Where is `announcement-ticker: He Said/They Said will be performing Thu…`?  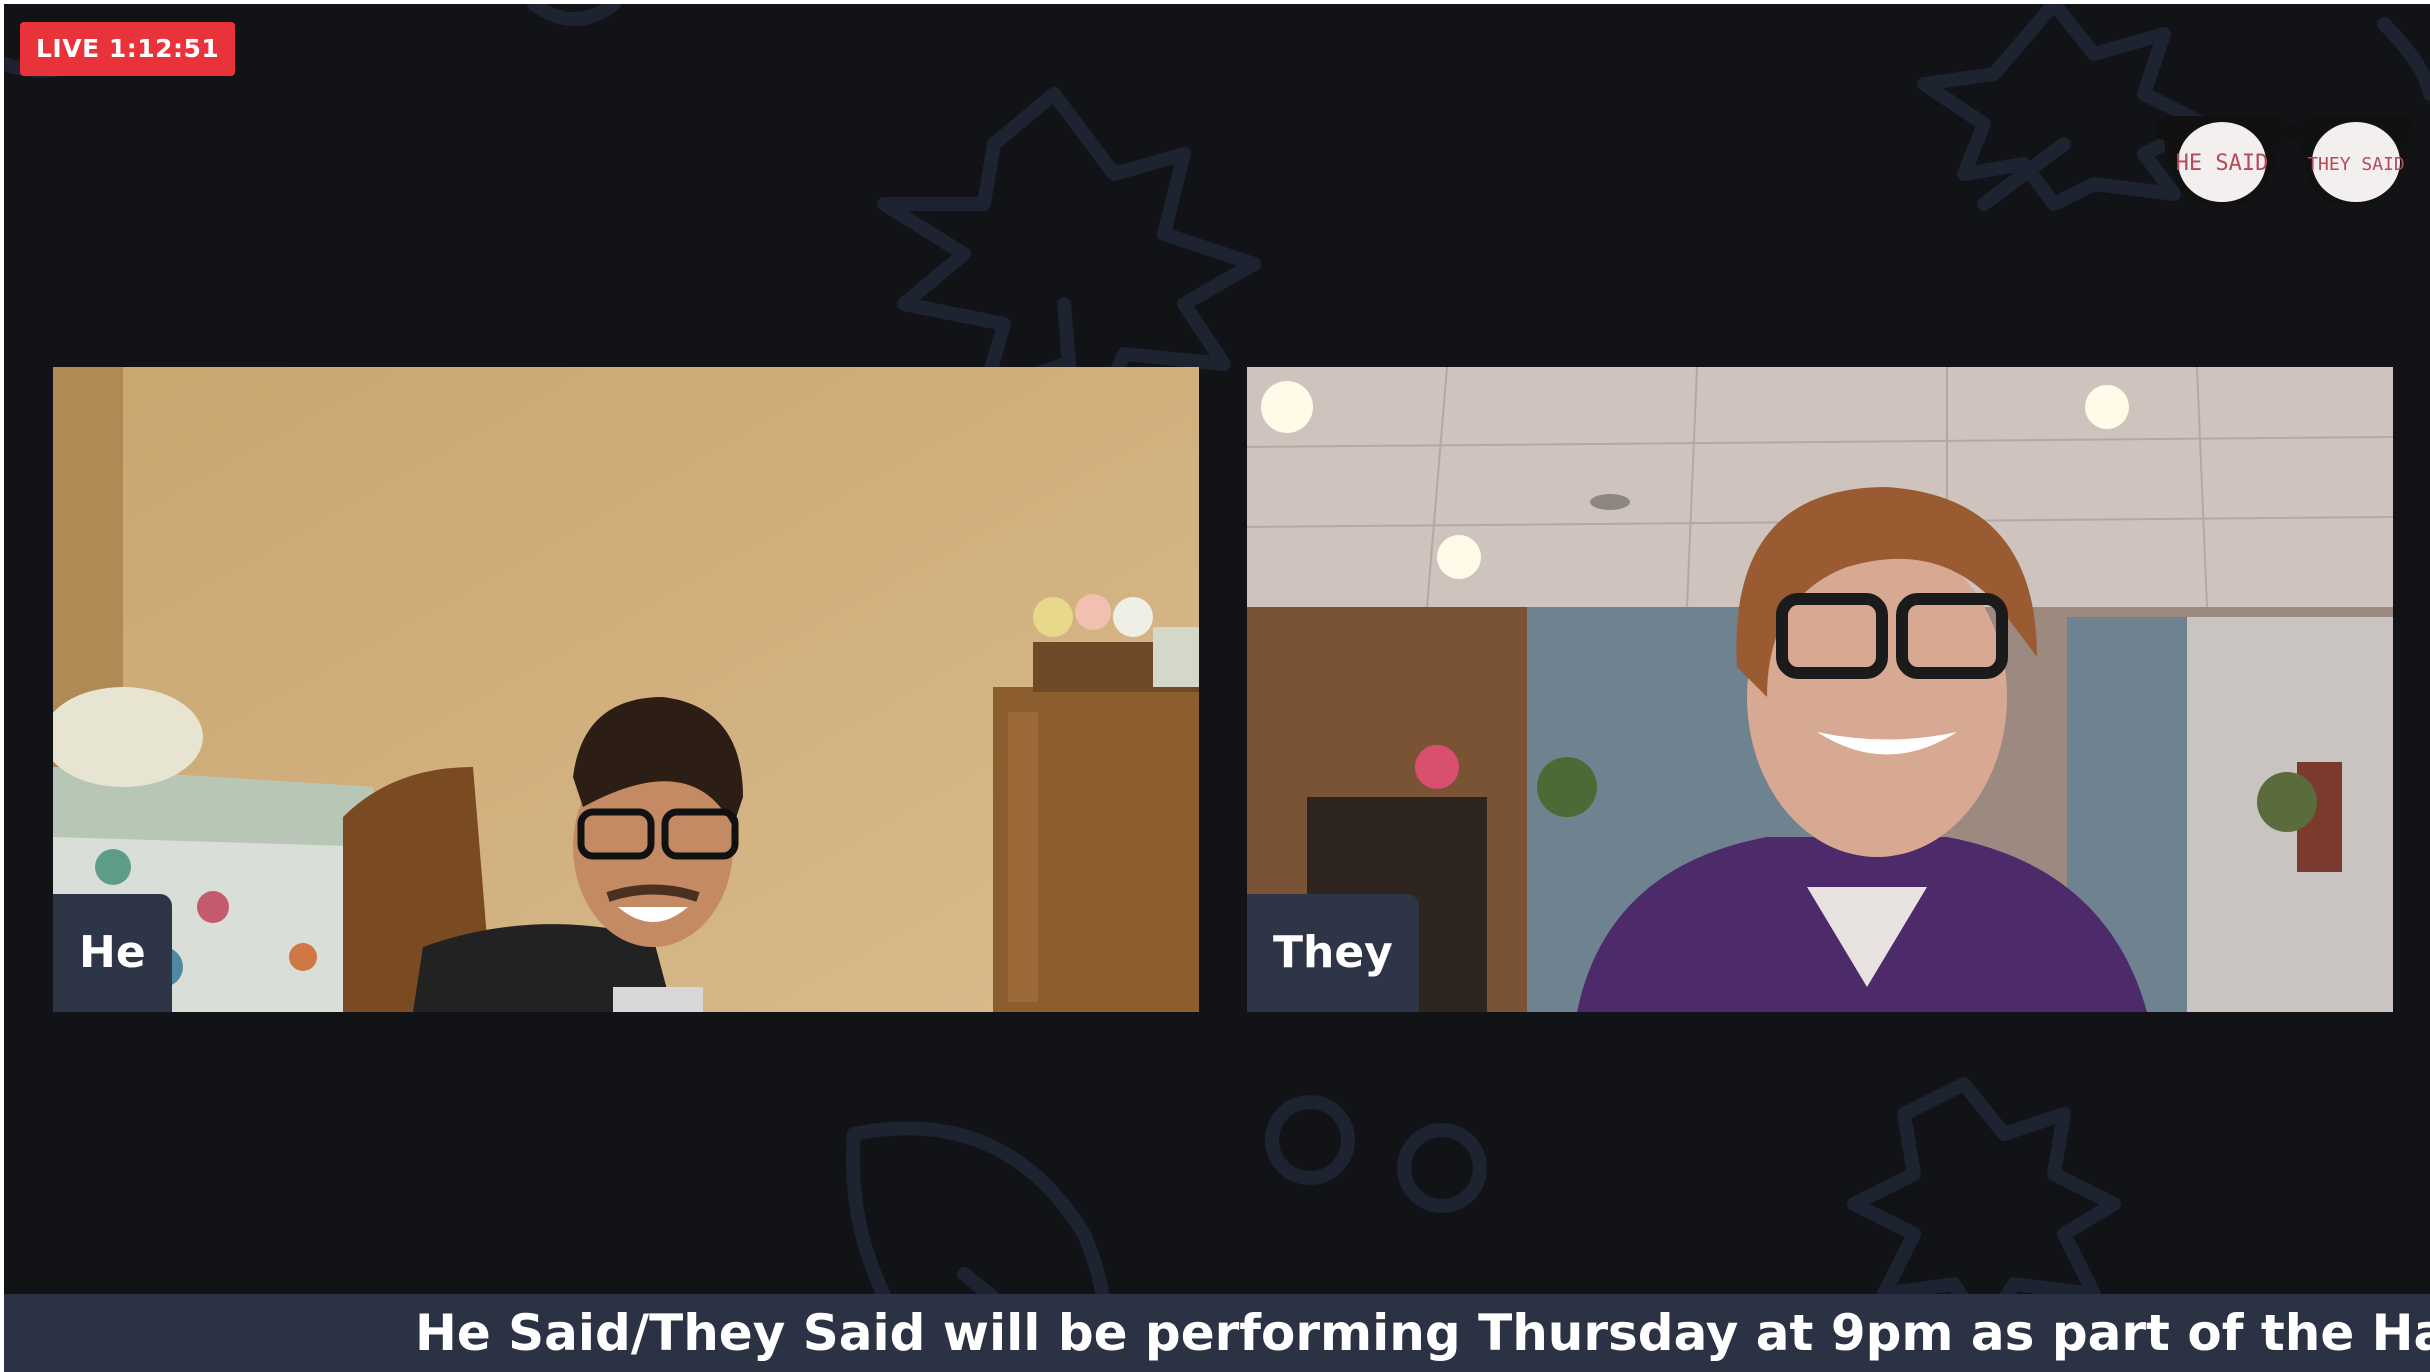 announcement-ticker: He Said/They Said will be performing Thu… is located at coordinates (1217, 1333).